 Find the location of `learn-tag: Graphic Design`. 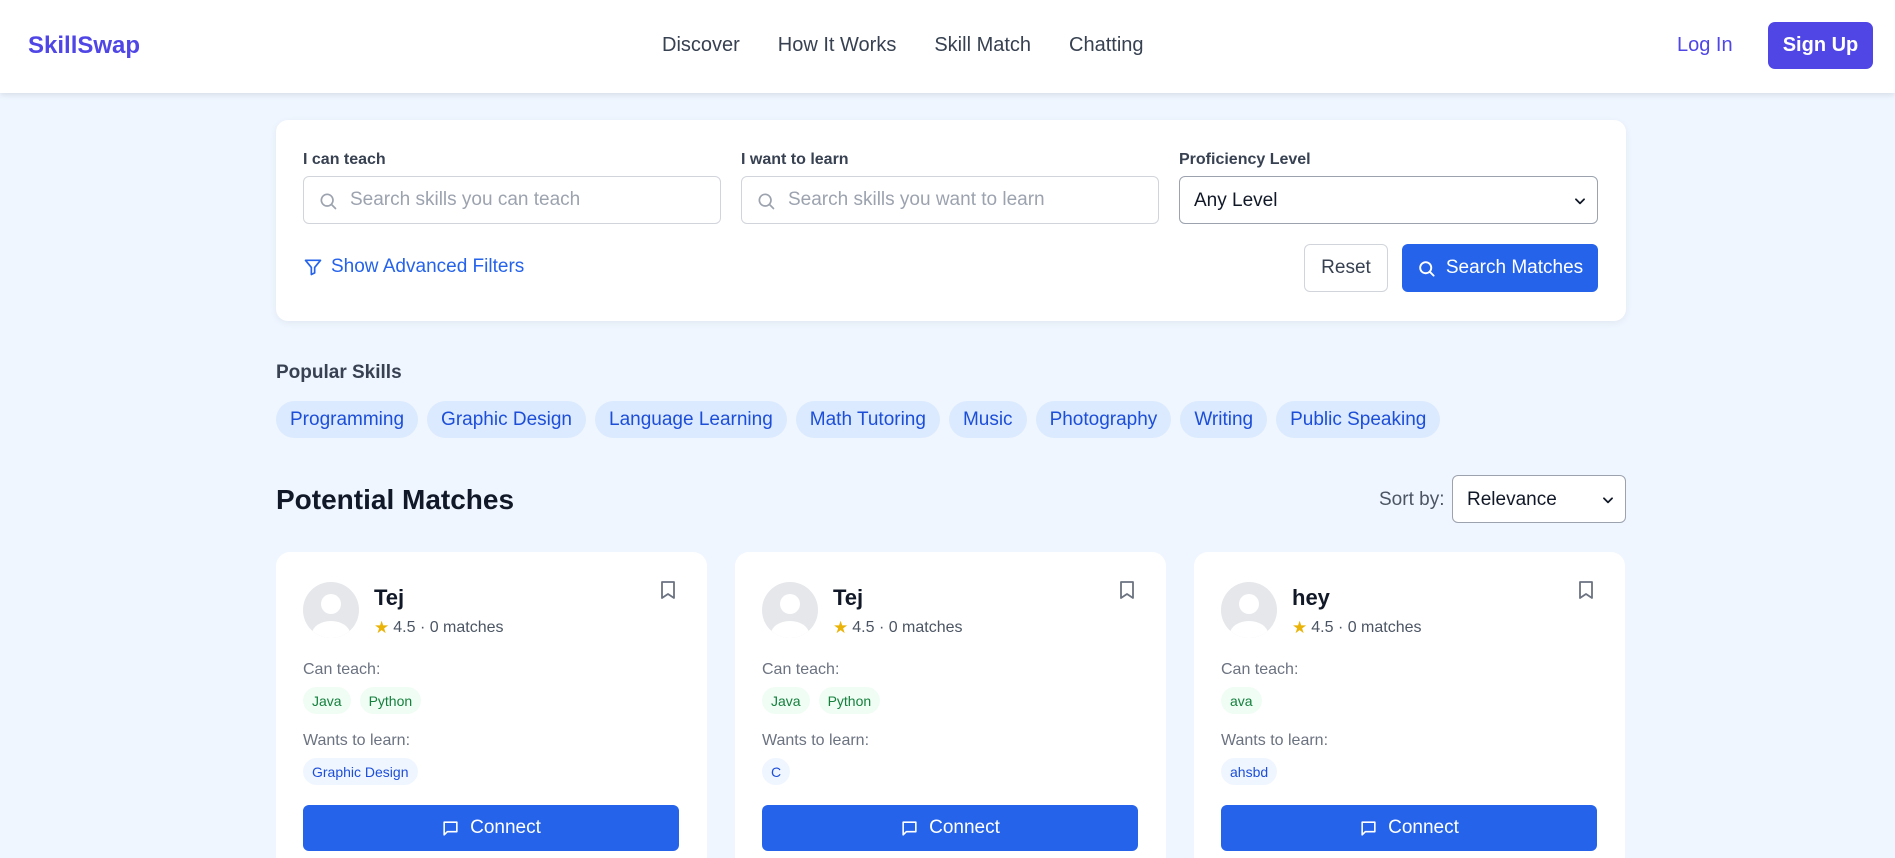

learn-tag: Graphic Design is located at coordinates (360, 771).